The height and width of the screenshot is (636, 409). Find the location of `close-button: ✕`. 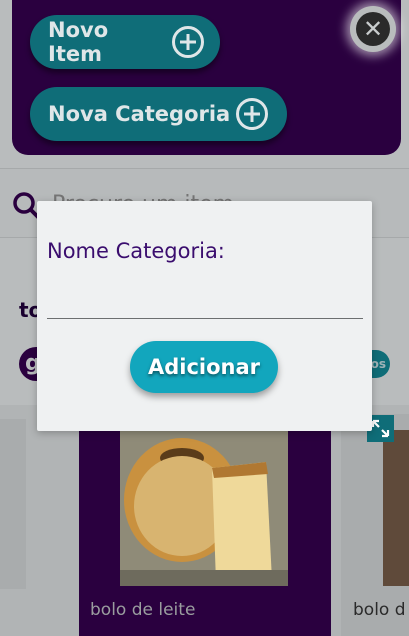

close-button: ✕ is located at coordinates (373, 29).